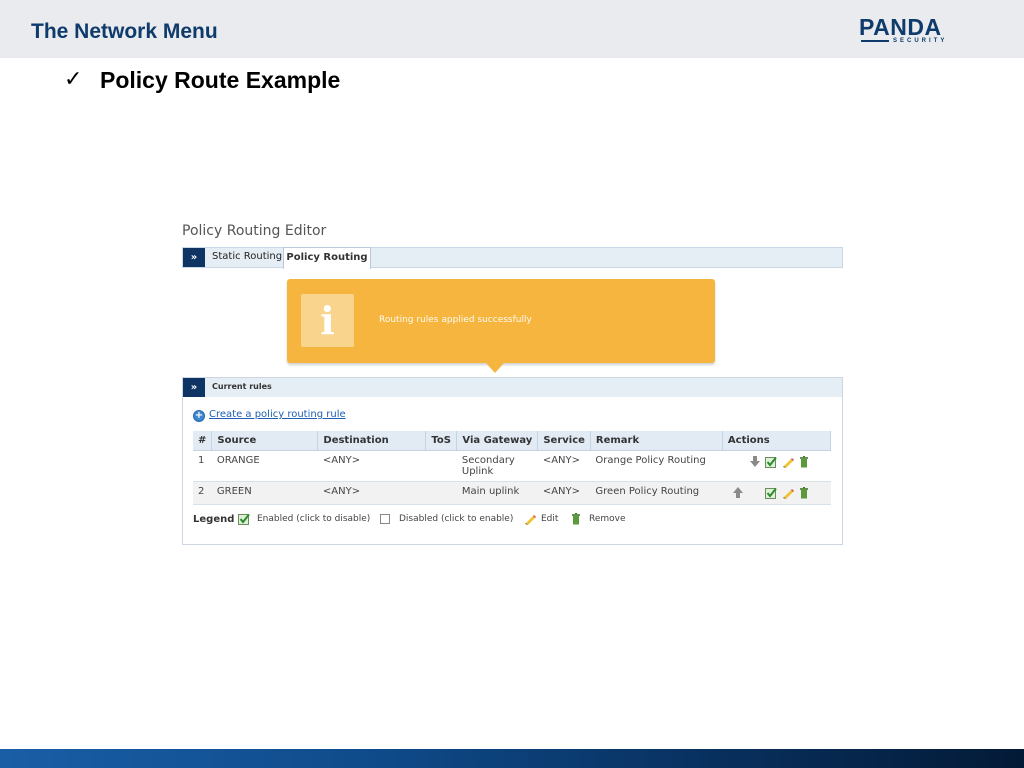  Describe the element at coordinates (202, 466) in the screenshot. I see `cell-number: 1` at that location.